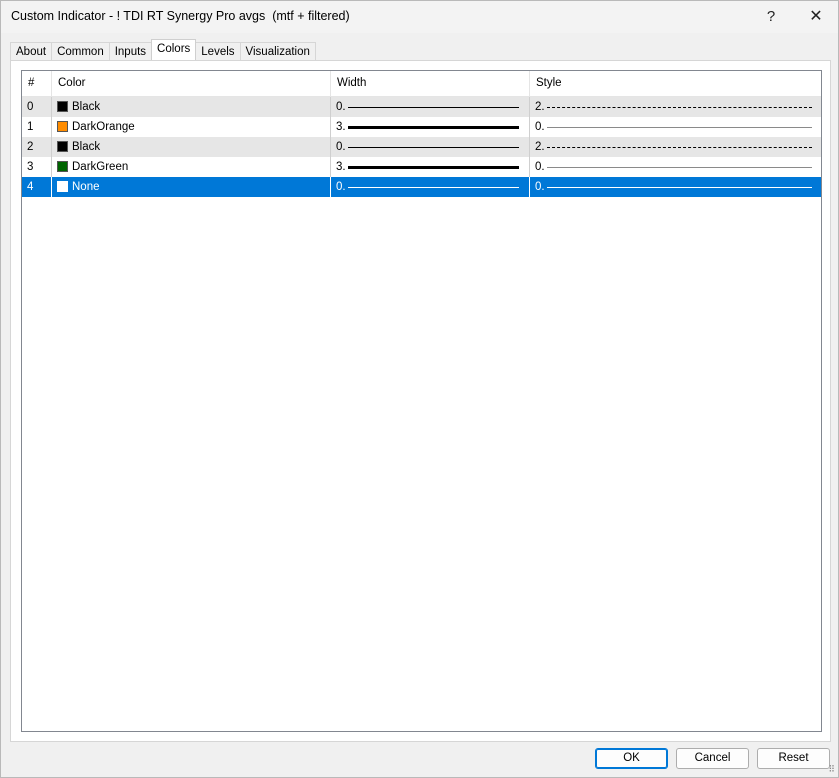  I want to click on color-name: None, so click(86, 187).